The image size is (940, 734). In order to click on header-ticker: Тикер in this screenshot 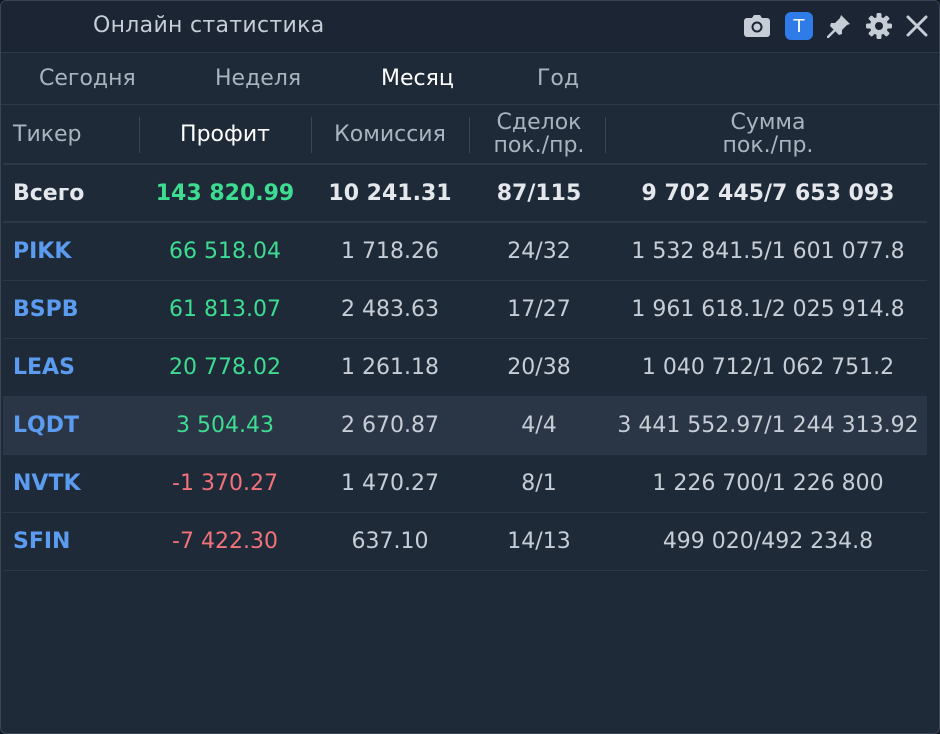, I will do `click(71, 134)`.